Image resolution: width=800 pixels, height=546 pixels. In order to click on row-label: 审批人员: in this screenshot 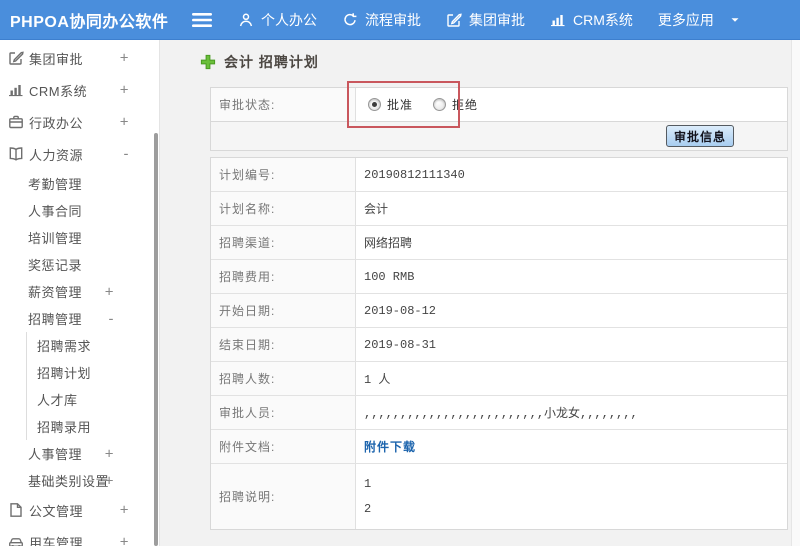, I will do `click(283, 412)`.